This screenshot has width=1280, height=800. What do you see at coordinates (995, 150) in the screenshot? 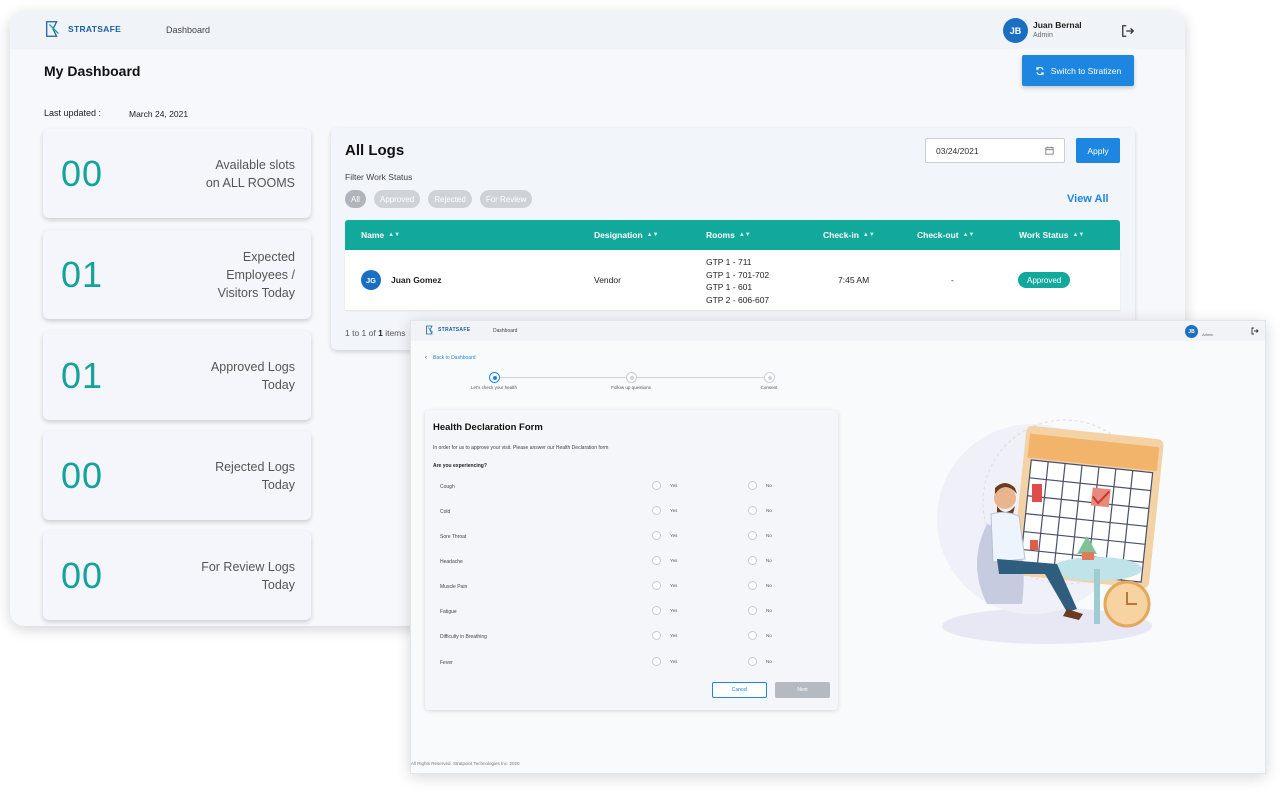
I see `date-filter-input: 03/24/2021` at bounding box center [995, 150].